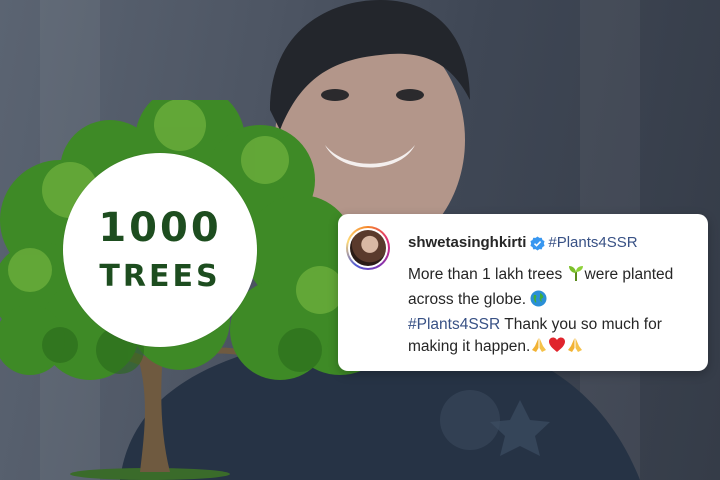 The height and width of the screenshot is (480, 720). What do you see at coordinates (454, 324) in the screenshot?
I see `caption-hashtag-link: #Plants4SSR` at bounding box center [454, 324].